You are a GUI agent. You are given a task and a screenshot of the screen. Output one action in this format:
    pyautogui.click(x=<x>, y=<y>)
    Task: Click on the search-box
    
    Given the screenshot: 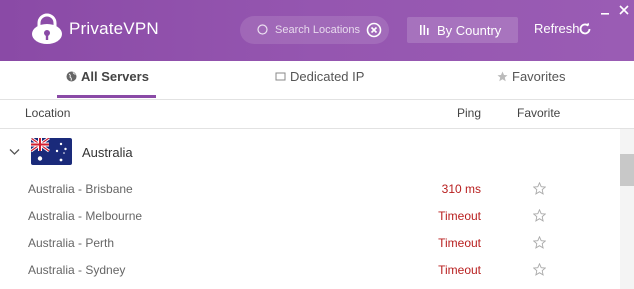 What is the action you would take?
    pyautogui.click(x=314, y=30)
    